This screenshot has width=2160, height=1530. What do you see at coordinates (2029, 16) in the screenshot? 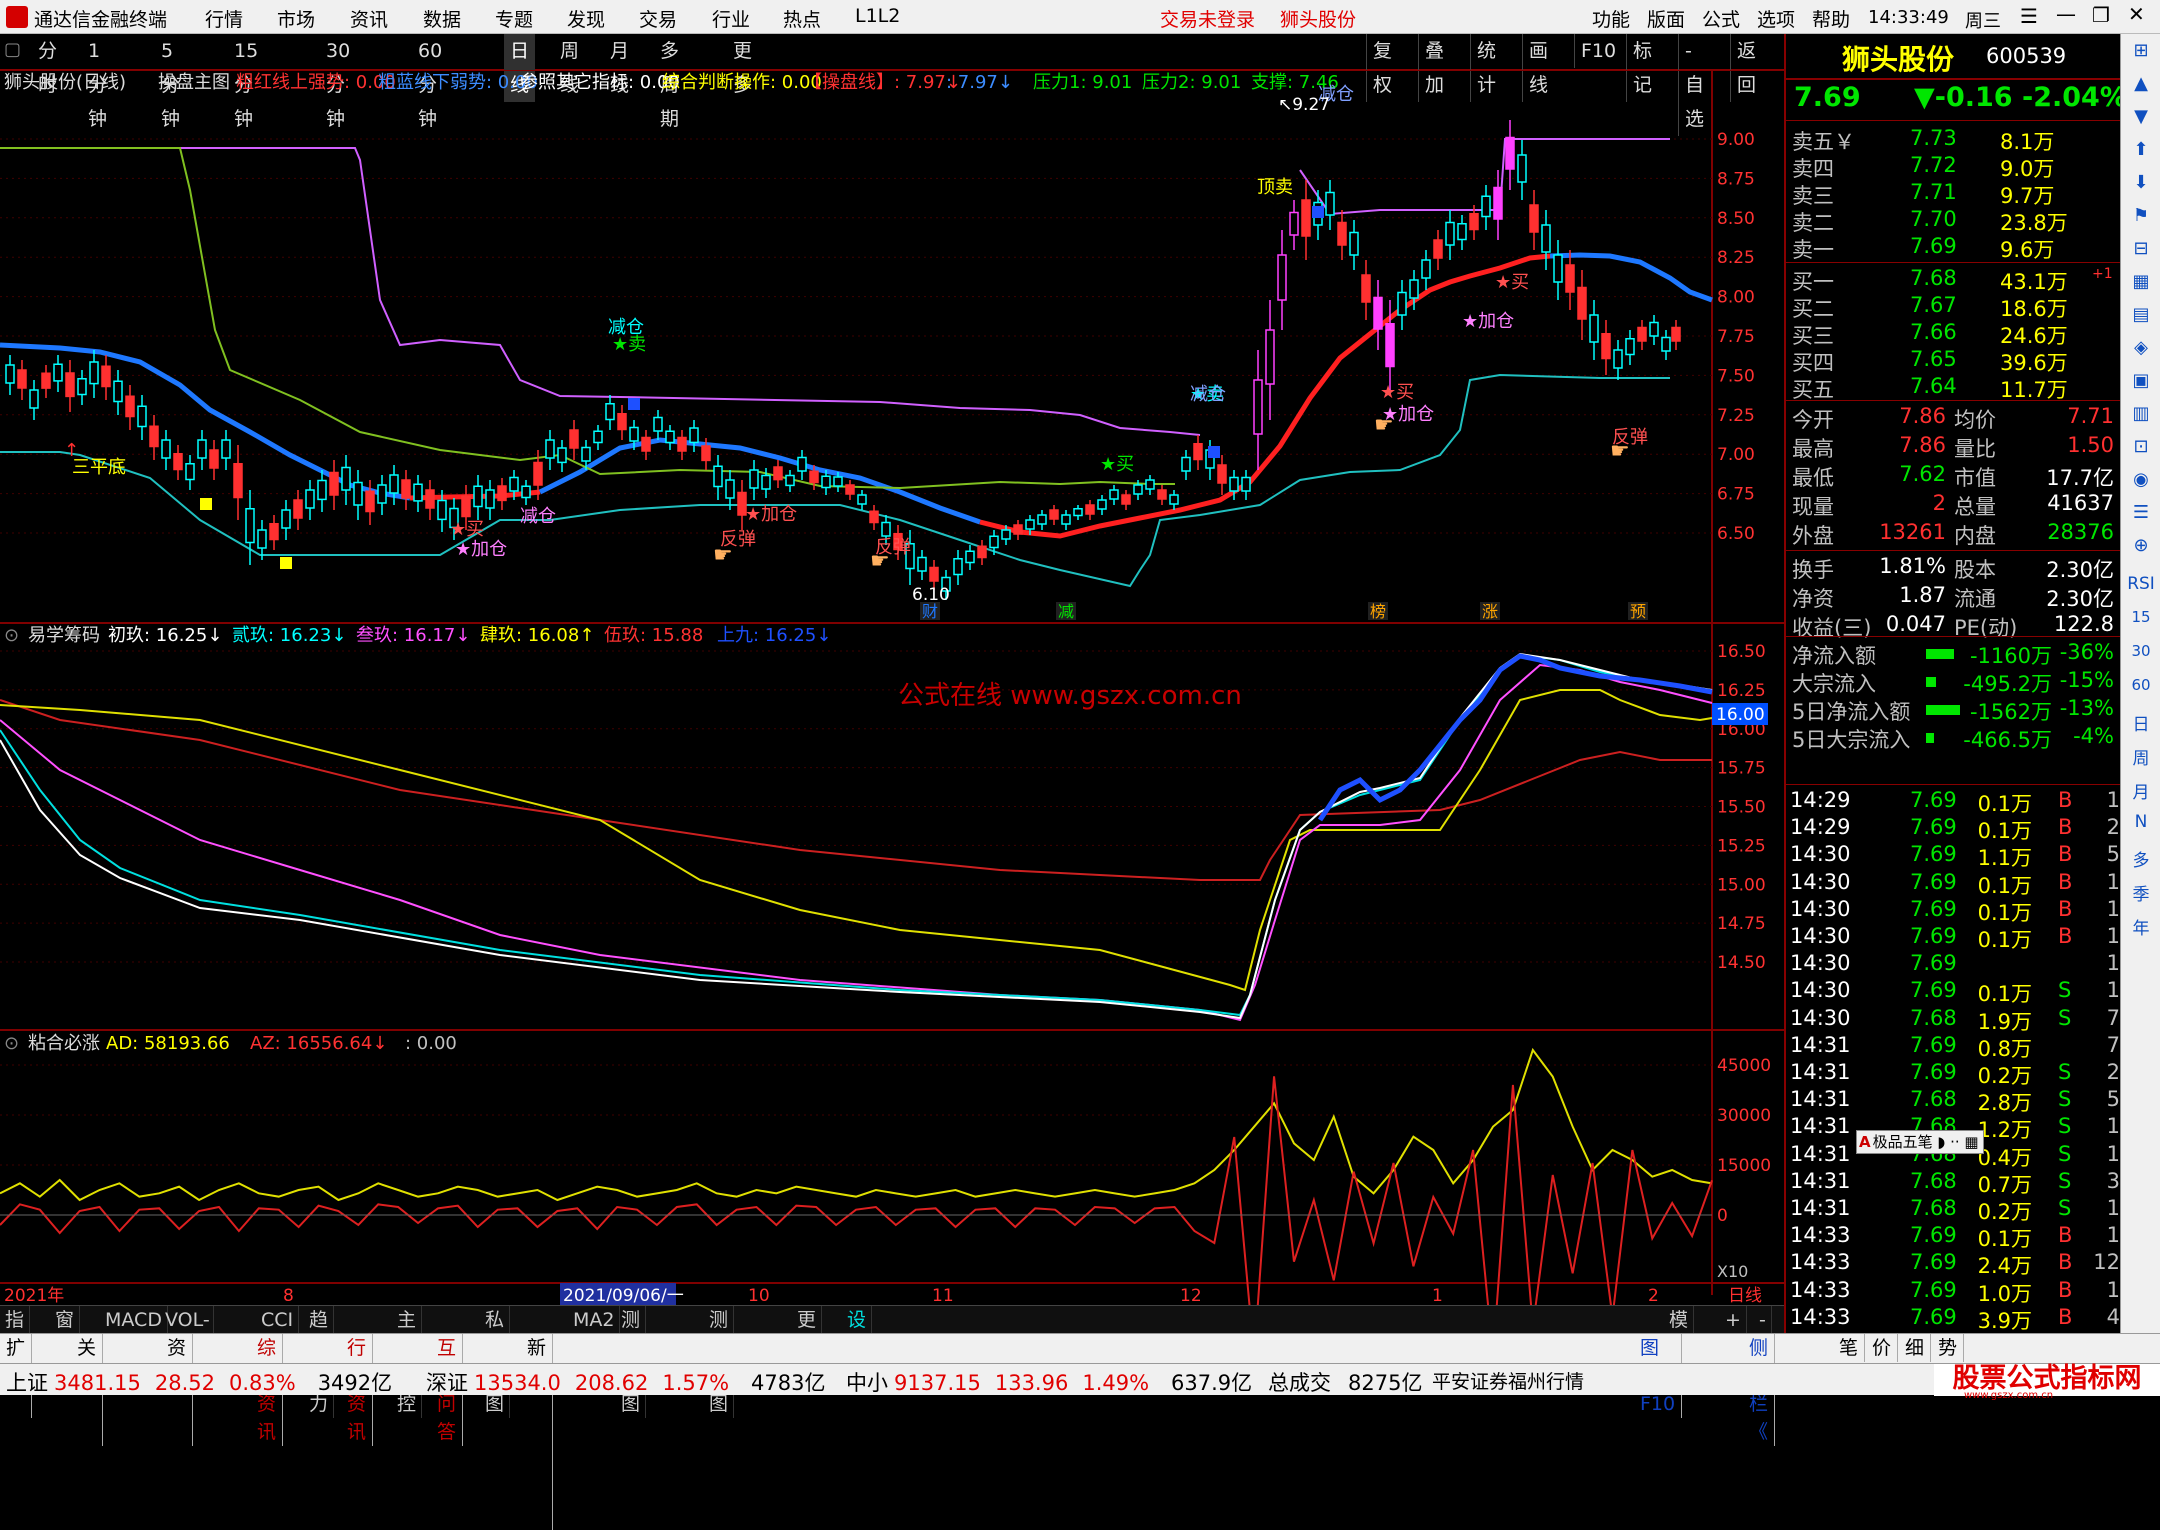
I see `menu-icon: ☰` at bounding box center [2029, 16].